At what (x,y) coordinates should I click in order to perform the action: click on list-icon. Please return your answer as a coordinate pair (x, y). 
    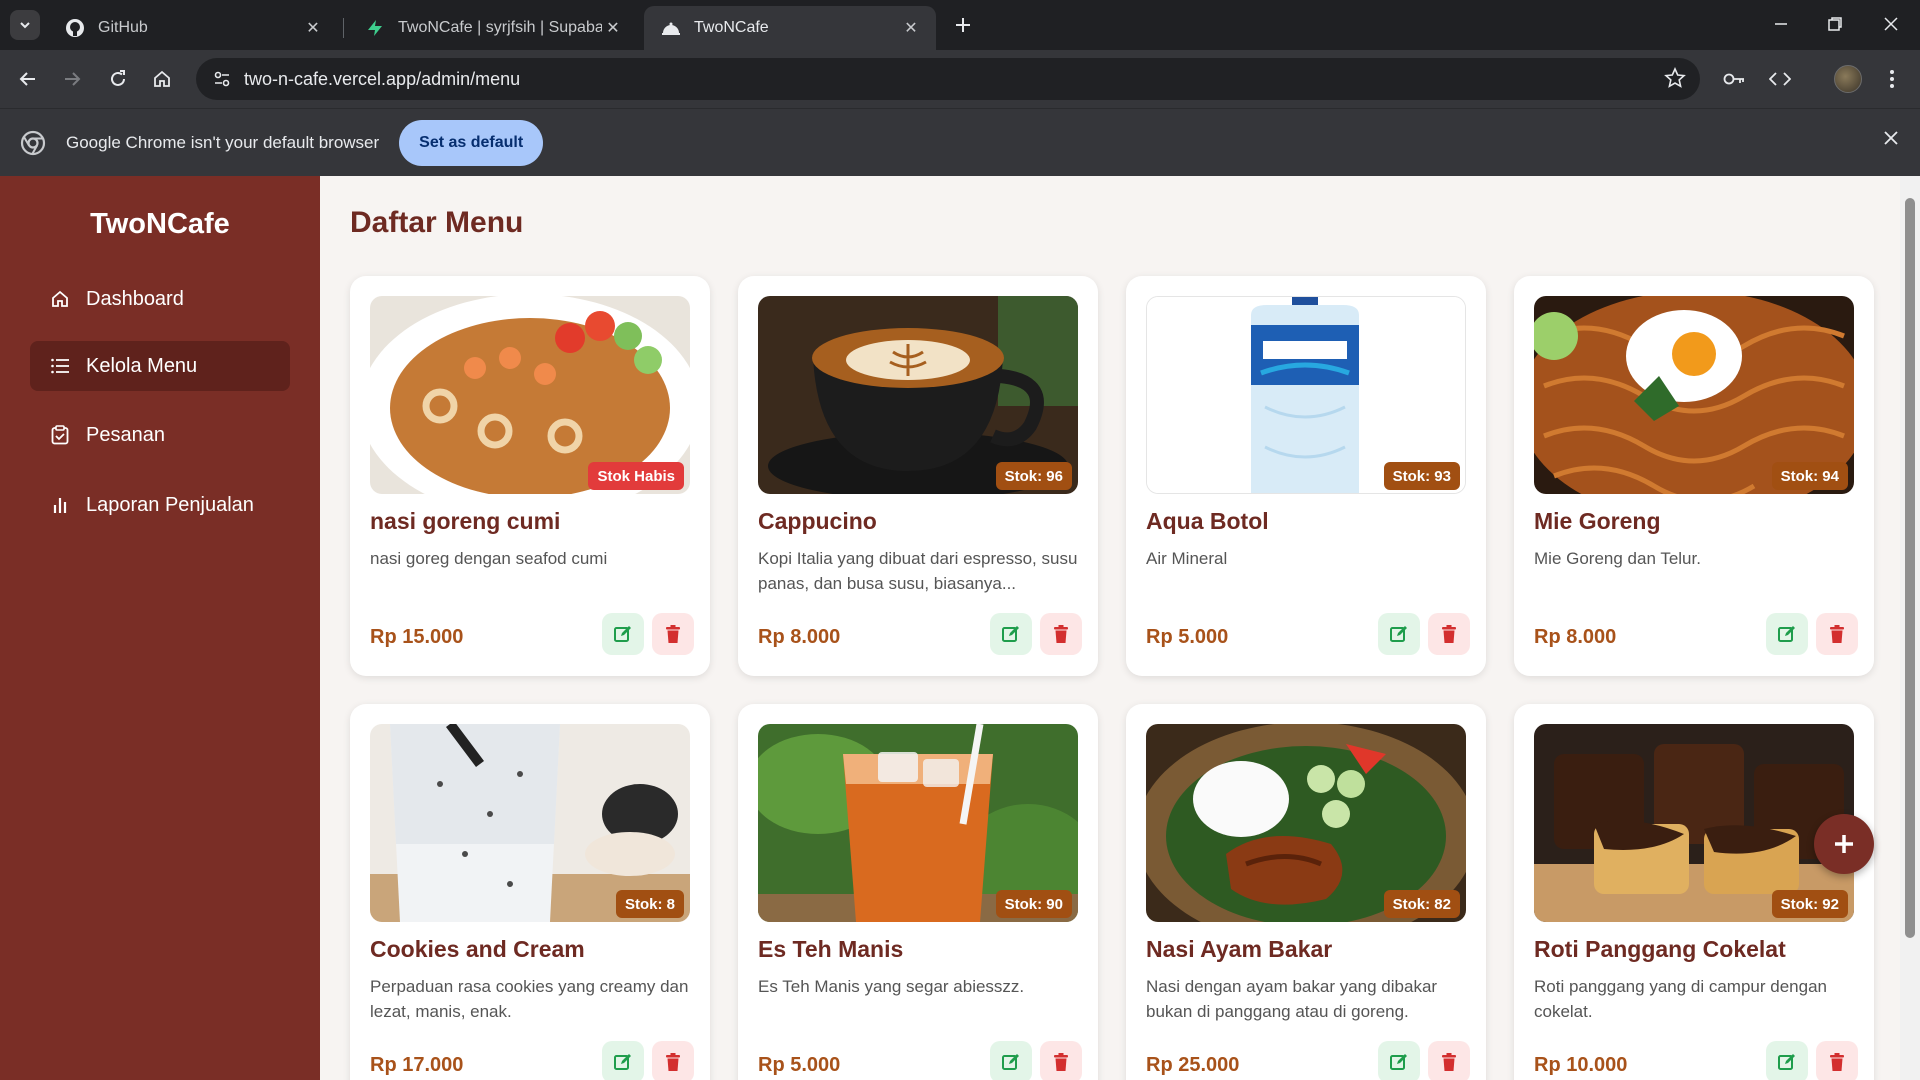
    Looking at the image, I should click on (60, 366).